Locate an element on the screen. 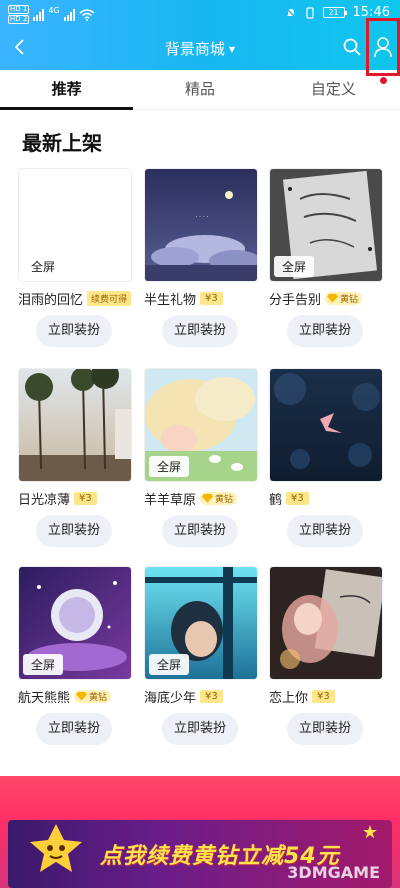 The image size is (400, 888). item-thumbnail: · · · · is located at coordinates (201, 225).